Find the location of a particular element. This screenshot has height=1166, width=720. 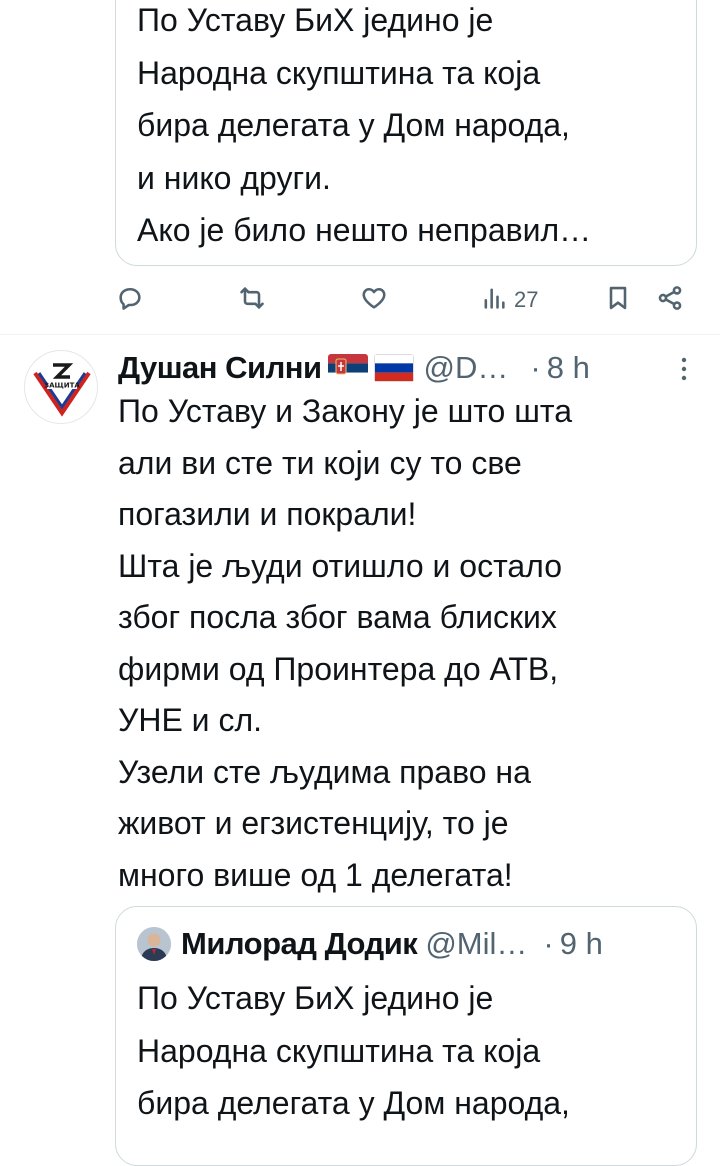

author-name: Душан Силни is located at coordinates (220, 368).